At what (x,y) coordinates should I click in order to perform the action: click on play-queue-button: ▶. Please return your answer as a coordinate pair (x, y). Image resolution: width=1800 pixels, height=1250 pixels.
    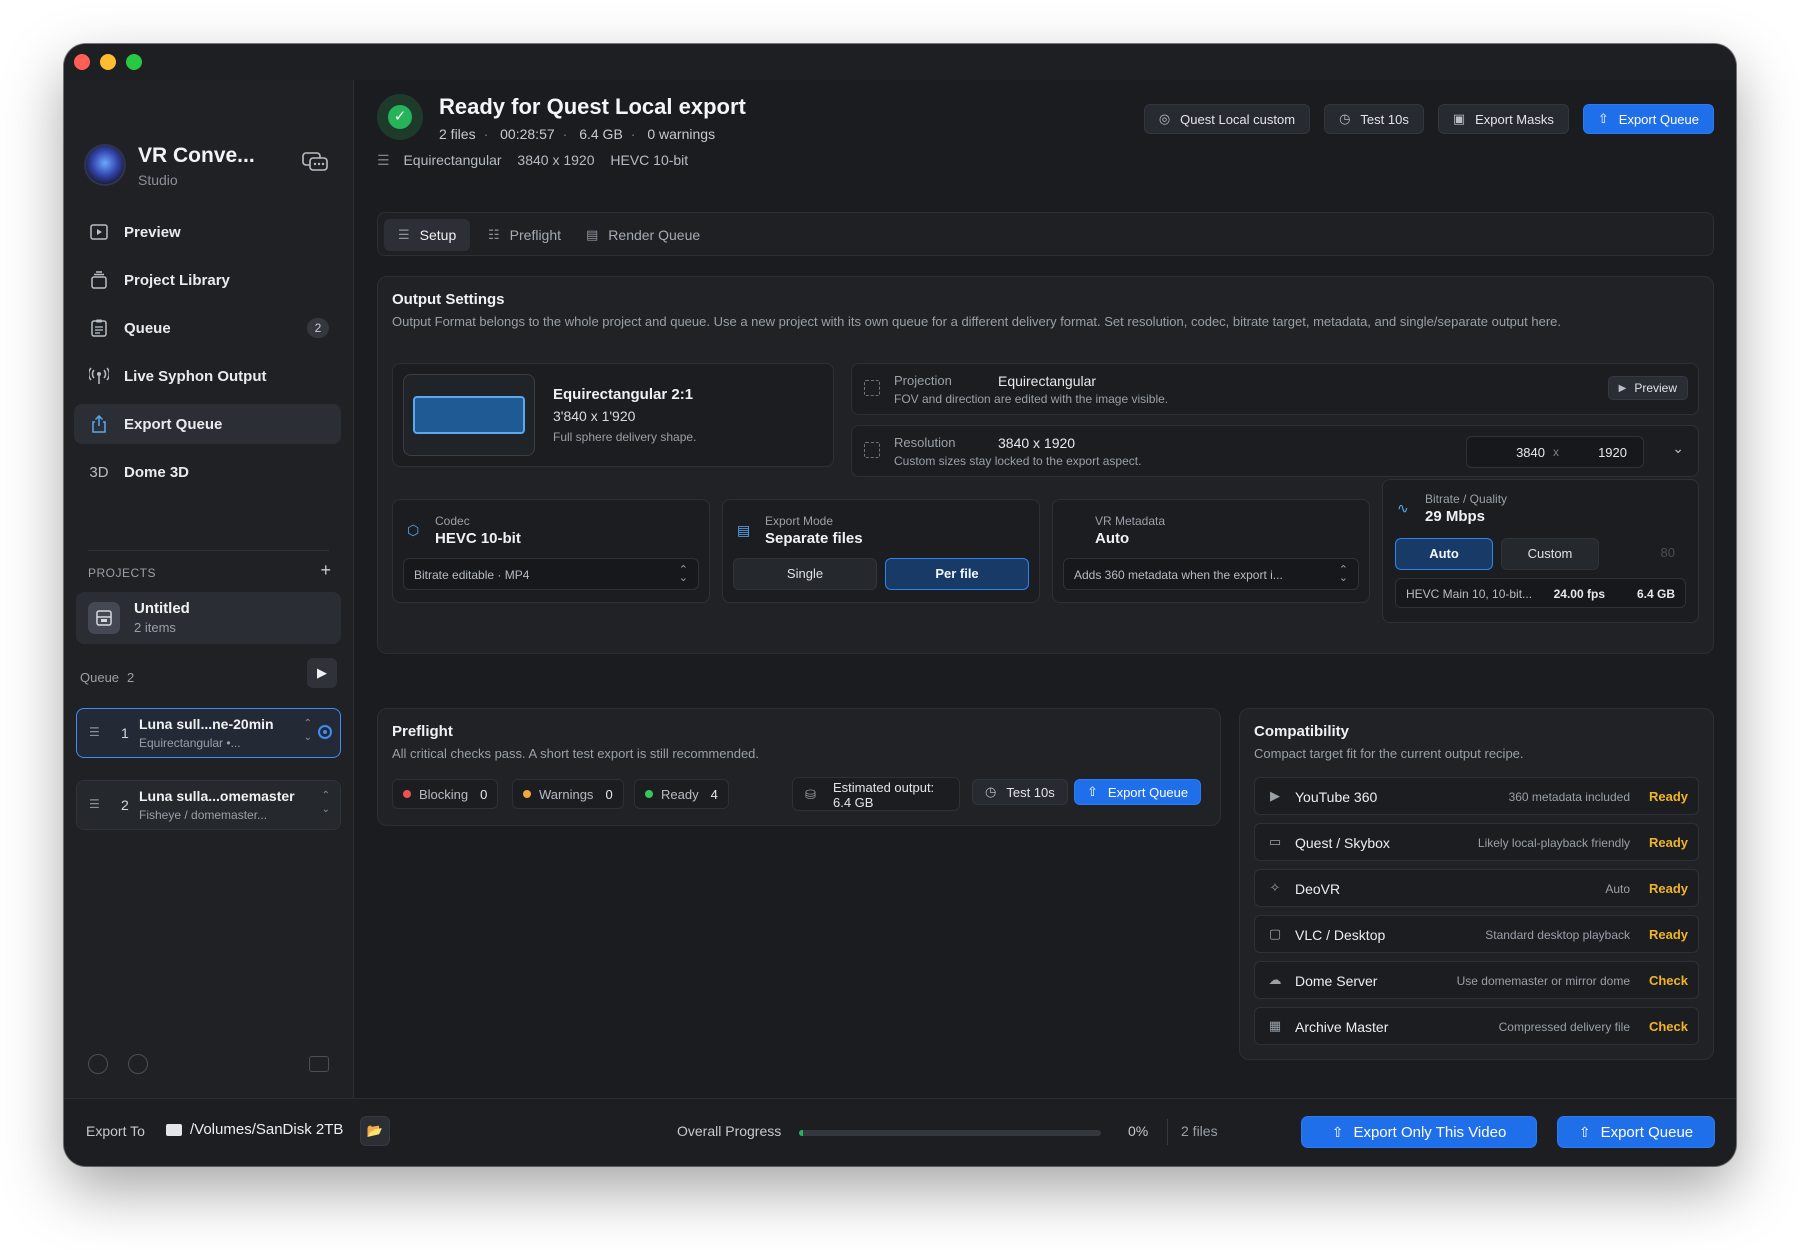
    Looking at the image, I should click on (322, 673).